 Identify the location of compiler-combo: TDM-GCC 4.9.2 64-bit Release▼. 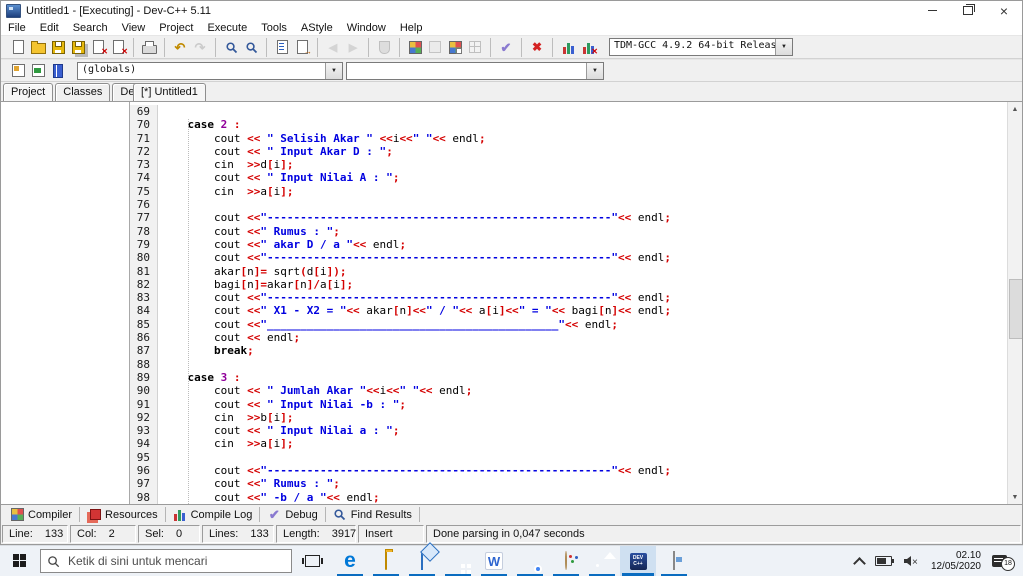
(701, 47).